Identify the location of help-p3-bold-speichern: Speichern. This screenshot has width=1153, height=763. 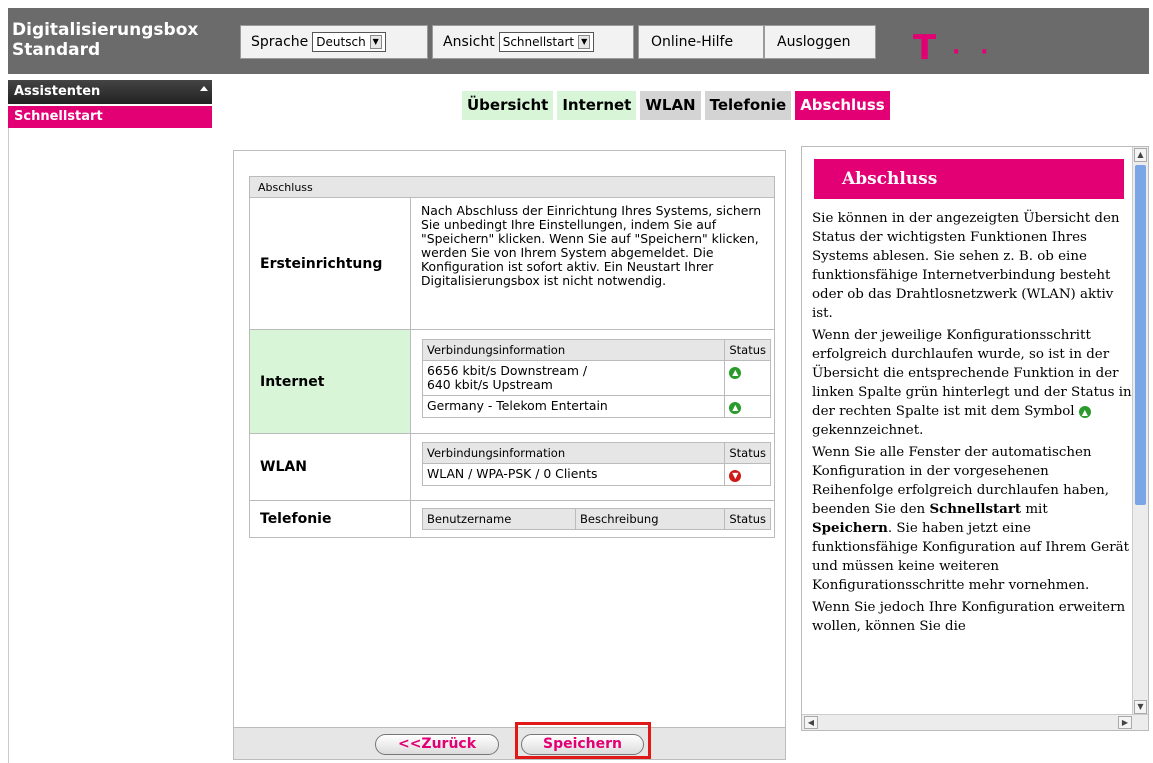
(850, 528).